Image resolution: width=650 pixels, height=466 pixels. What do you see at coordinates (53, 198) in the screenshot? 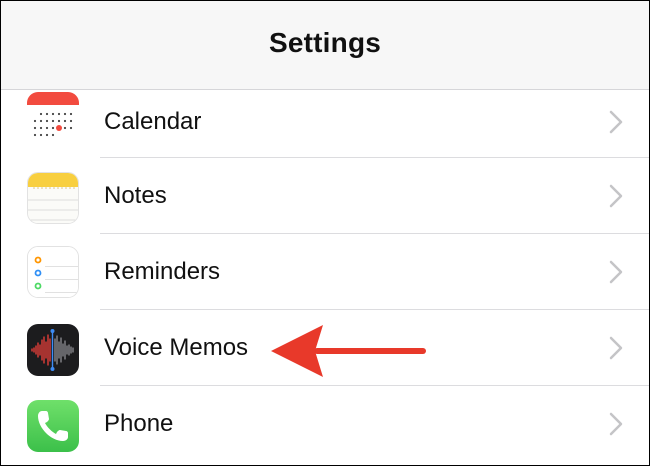
I see `notes-icon` at bounding box center [53, 198].